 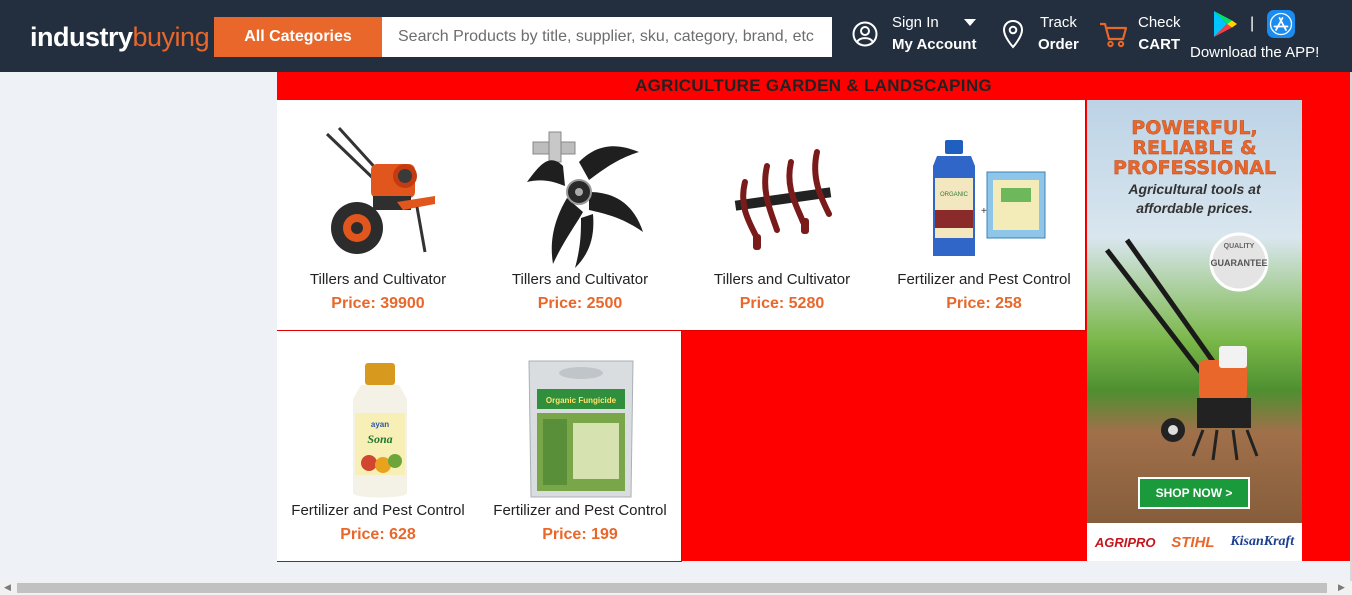 What do you see at coordinates (581, 400) in the screenshot?
I see `svg-text: Organic Fungicide` at bounding box center [581, 400].